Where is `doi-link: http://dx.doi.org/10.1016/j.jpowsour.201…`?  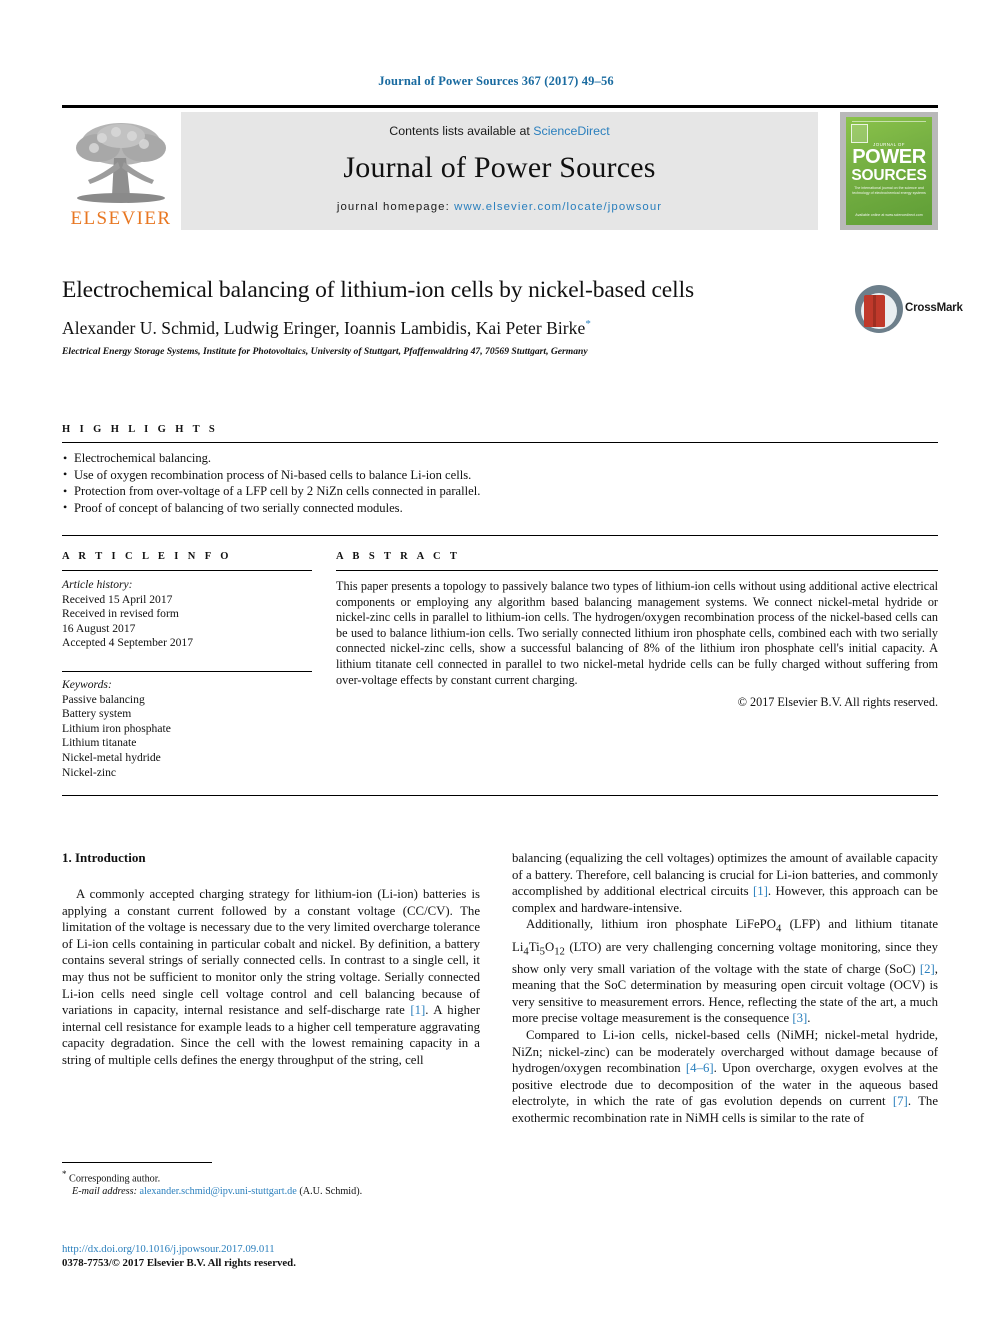 doi-link: http://dx.doi.org/10.1016/j.jpowsour.201… is located at coordinates (271, 1249).